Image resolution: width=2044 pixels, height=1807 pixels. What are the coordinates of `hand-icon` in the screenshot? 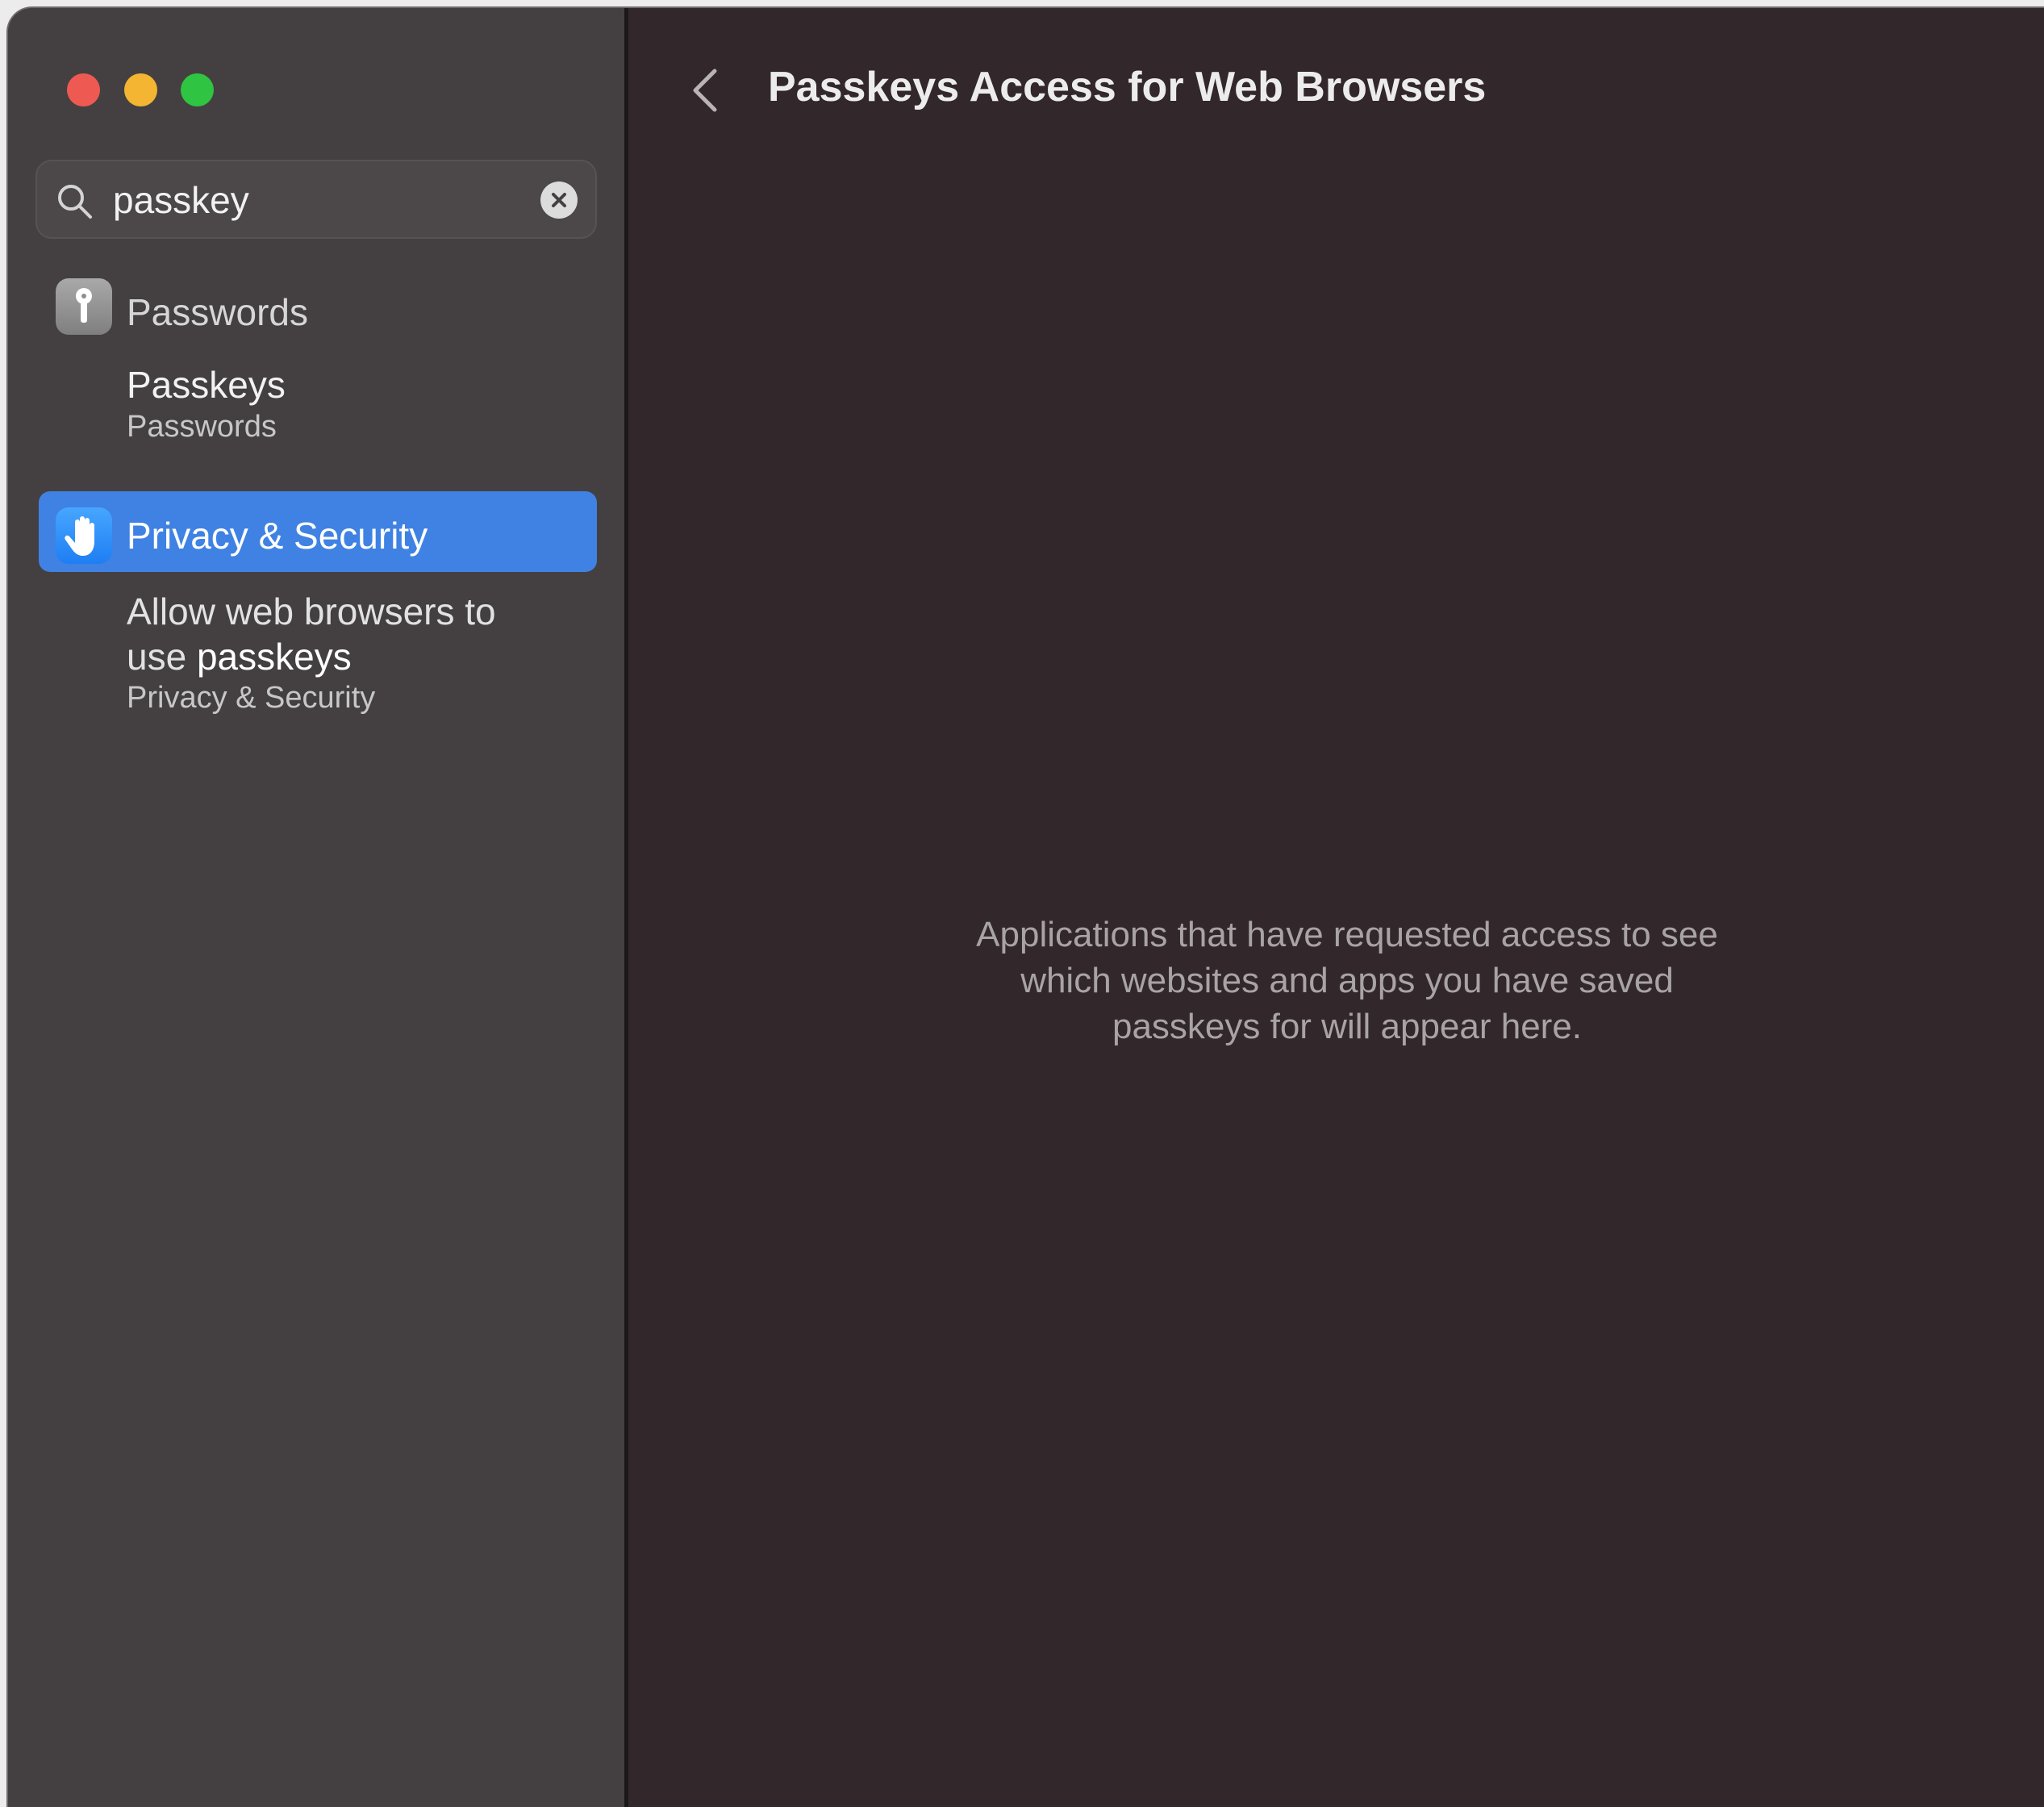 It's located at (84, 535).